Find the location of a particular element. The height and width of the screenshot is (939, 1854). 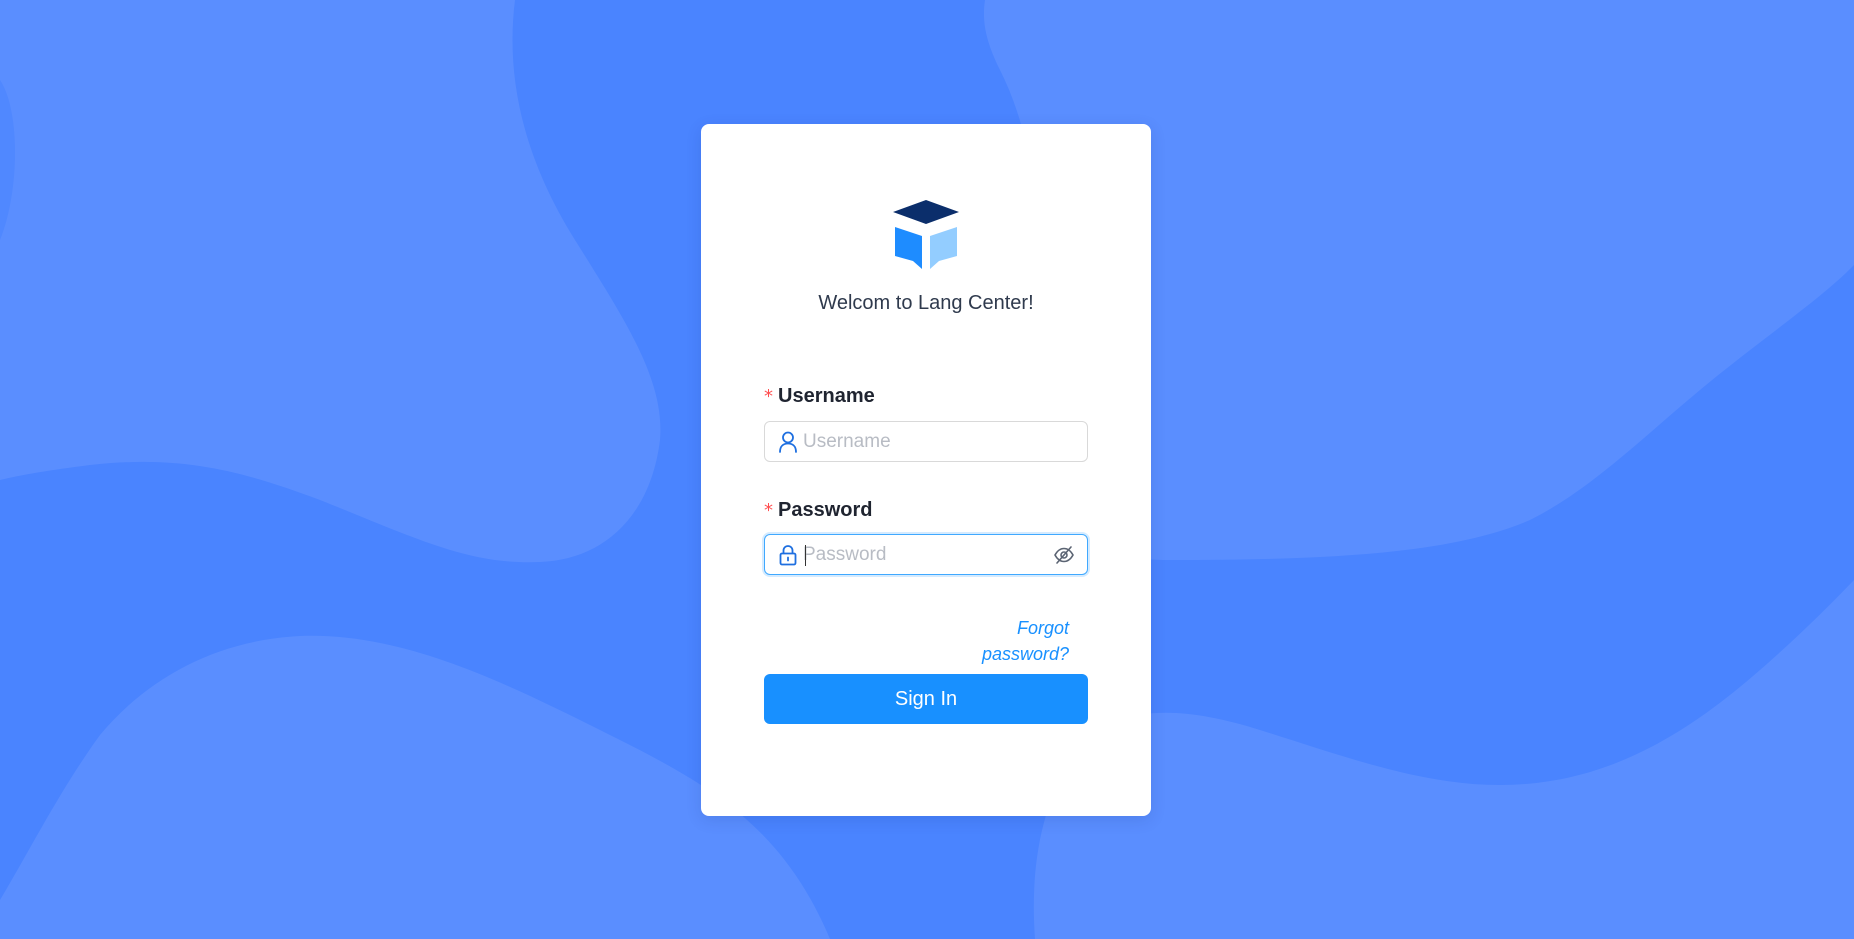

password-field is located at coordinates (926, 554).